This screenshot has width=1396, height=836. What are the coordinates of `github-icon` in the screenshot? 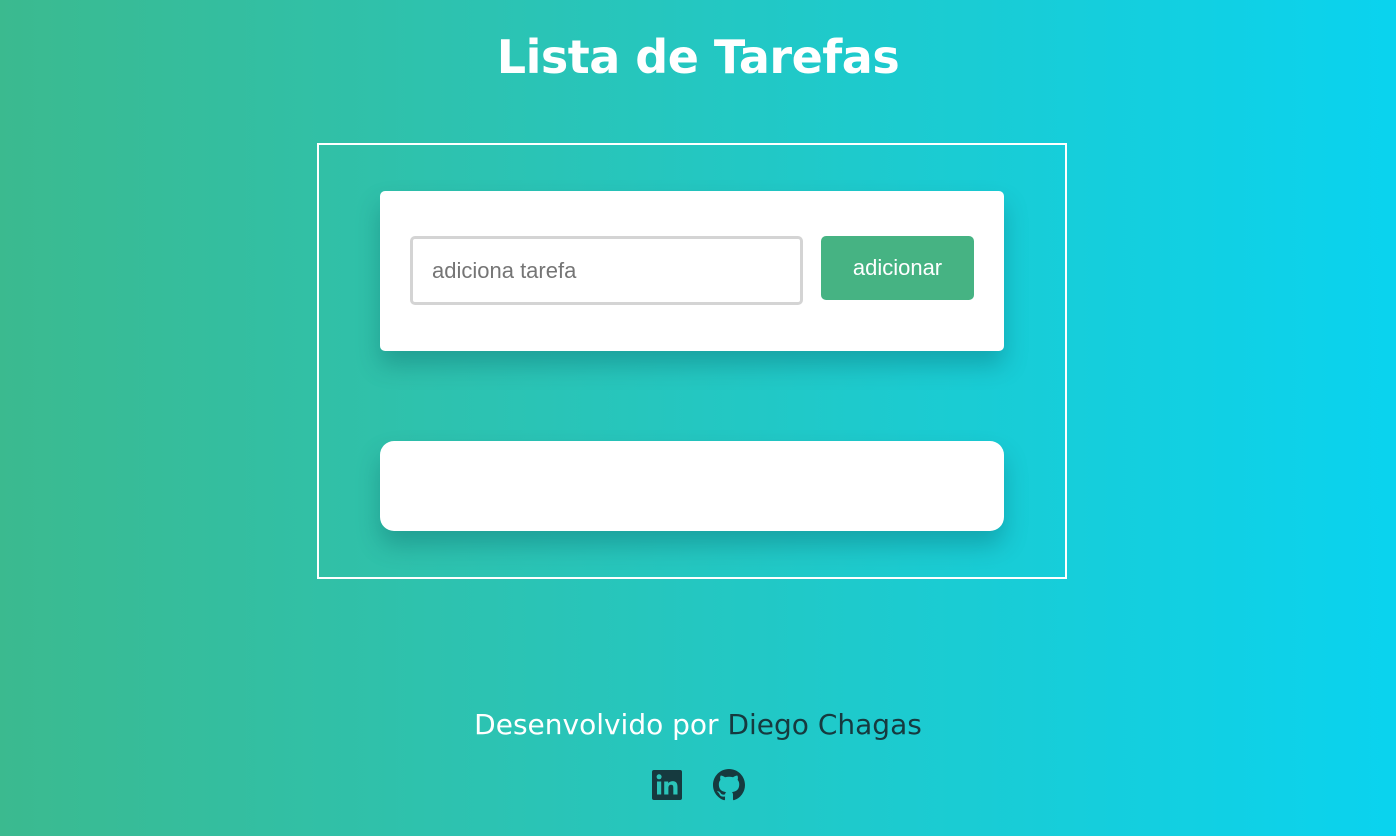 It's located at (729, 785).